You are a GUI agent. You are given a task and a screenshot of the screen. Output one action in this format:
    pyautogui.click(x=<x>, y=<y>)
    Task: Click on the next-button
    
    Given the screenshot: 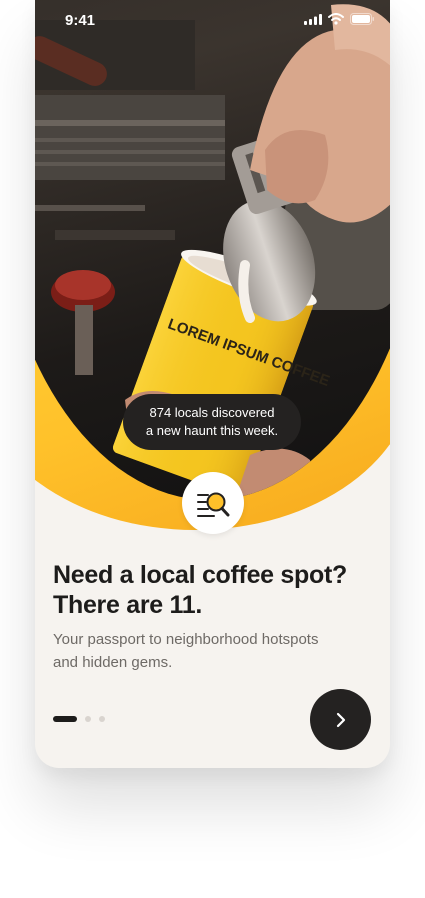 What is the action you would take?
    pyautogui.click(x=340, y=719)
    